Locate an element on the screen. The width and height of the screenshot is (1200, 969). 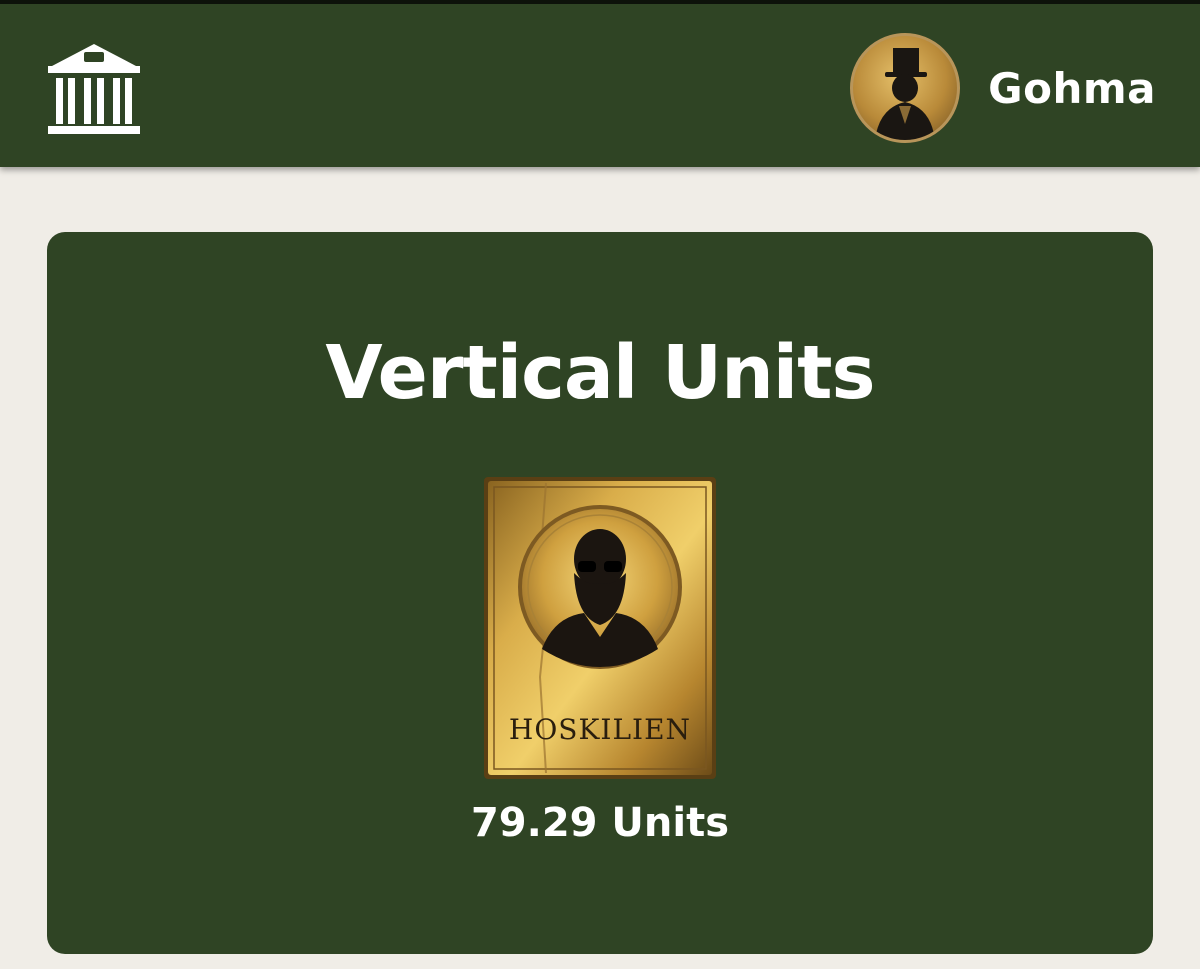
user-profile: Gohma is located at coordinates (1003, 88).